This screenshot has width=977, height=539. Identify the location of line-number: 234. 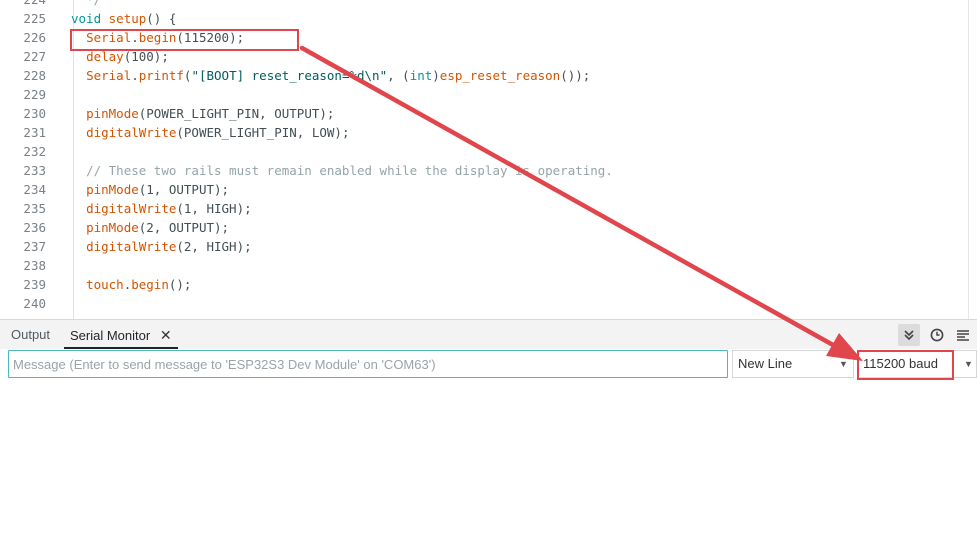
(34, 189).